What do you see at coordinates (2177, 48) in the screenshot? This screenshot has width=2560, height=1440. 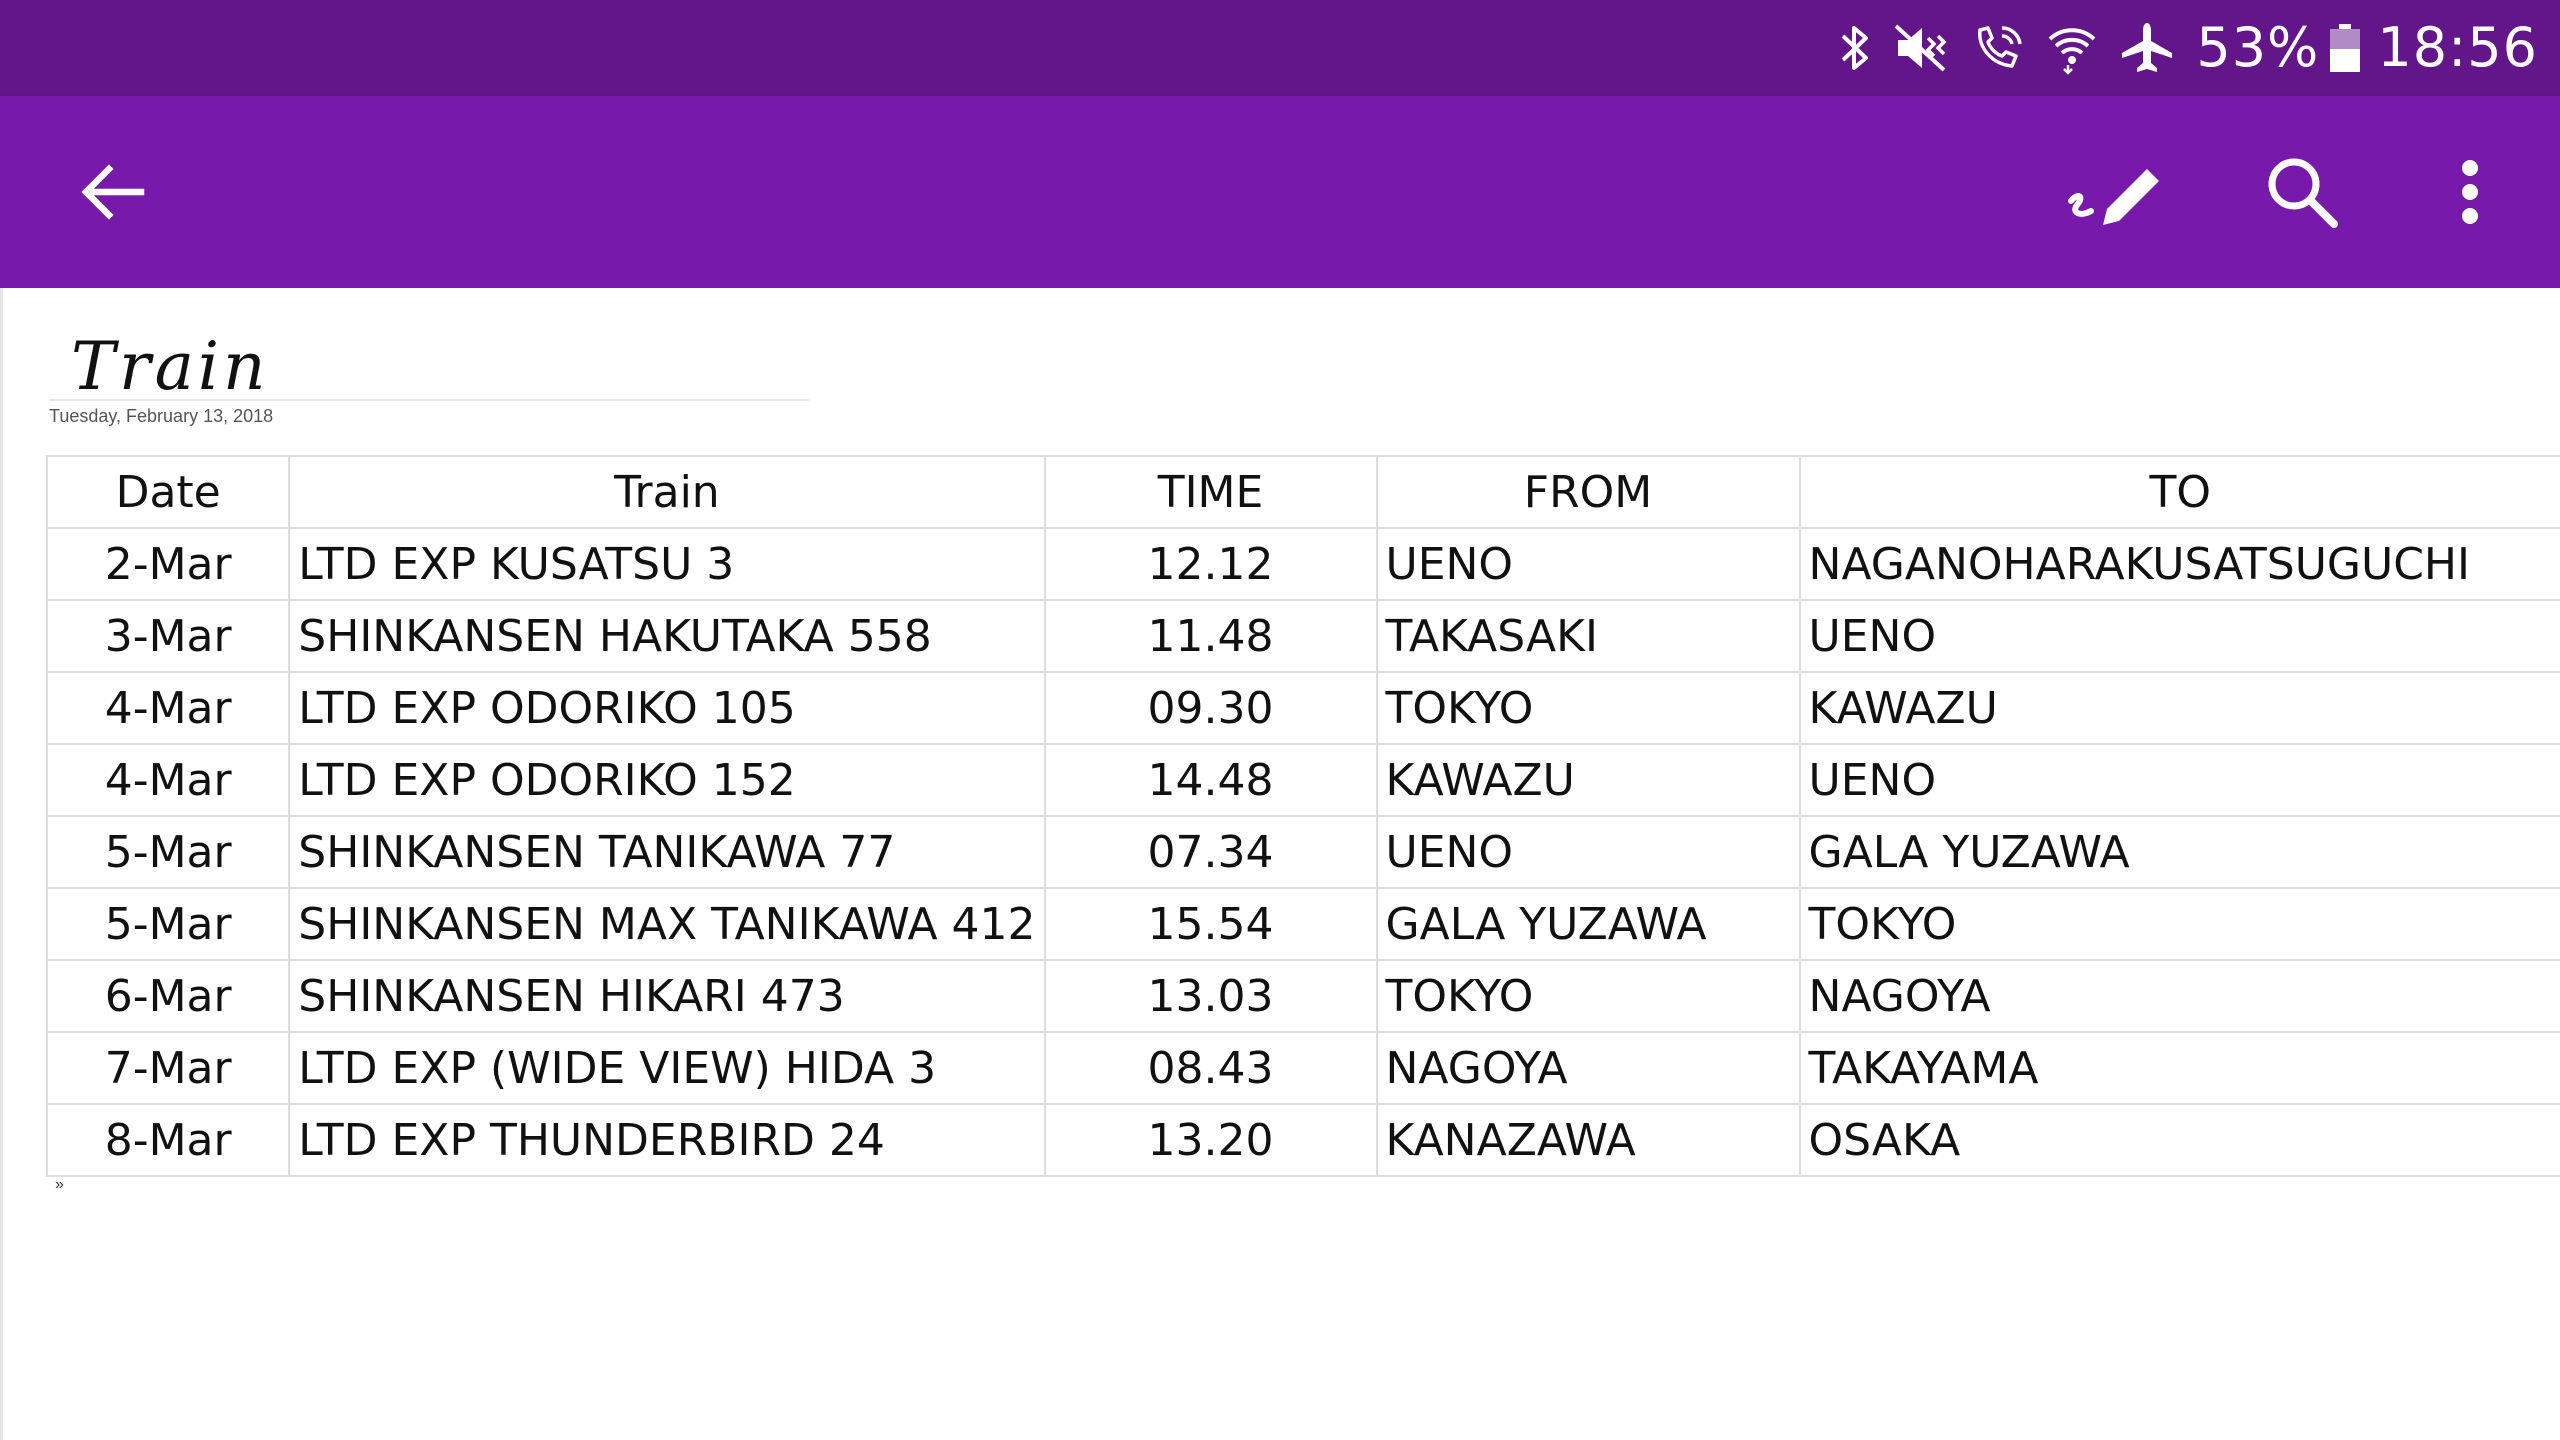 I see `status-icons: 53% 18:56` at bounding box center [2177, 48].